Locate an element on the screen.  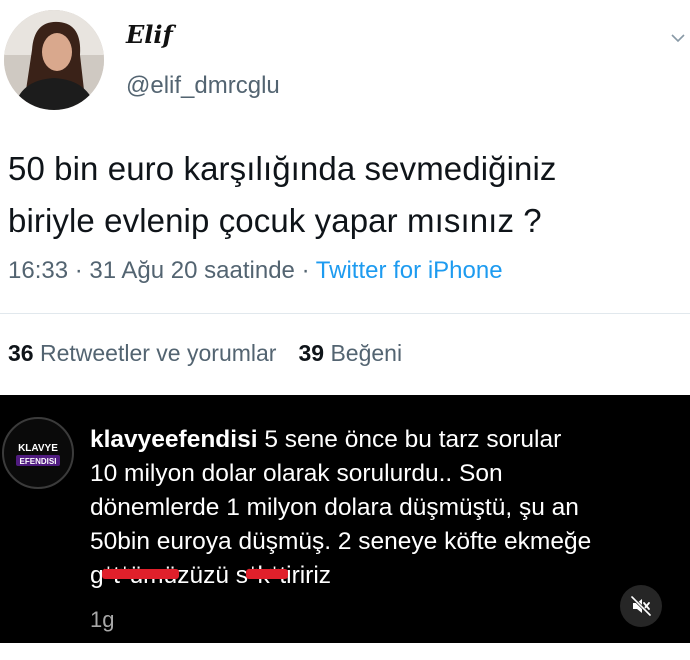
comment-username: klavyeefendisi is located at coordinates (174, 439).